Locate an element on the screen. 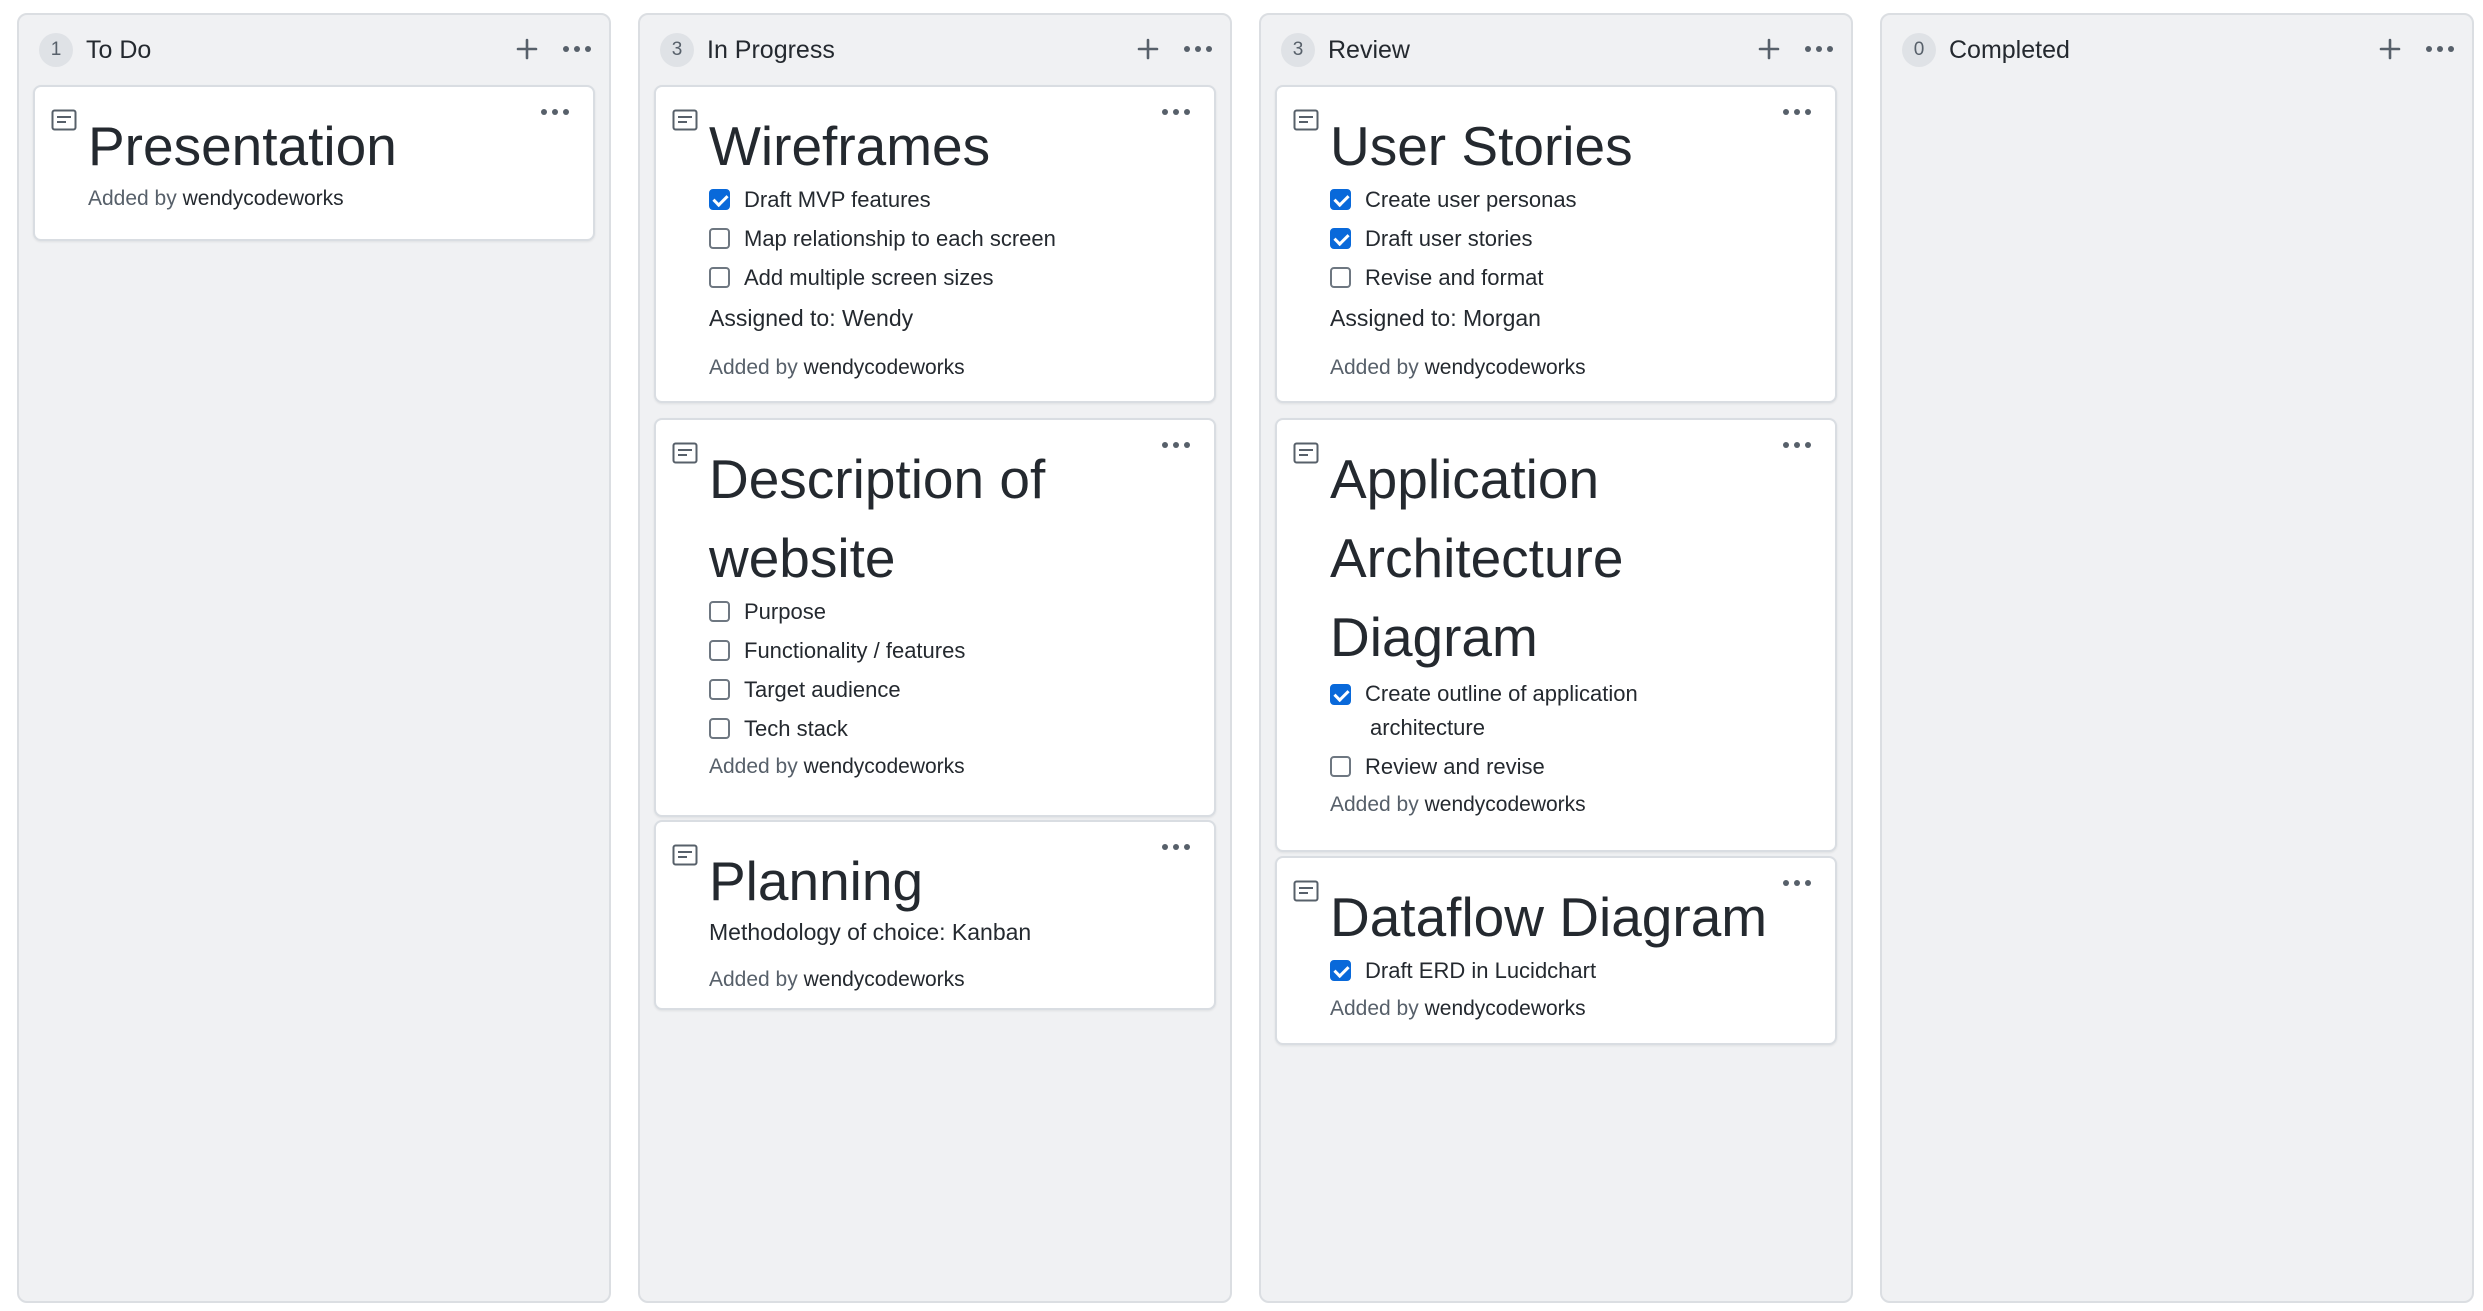  task-label: Review and revise is located at coordinates (1455, 766).